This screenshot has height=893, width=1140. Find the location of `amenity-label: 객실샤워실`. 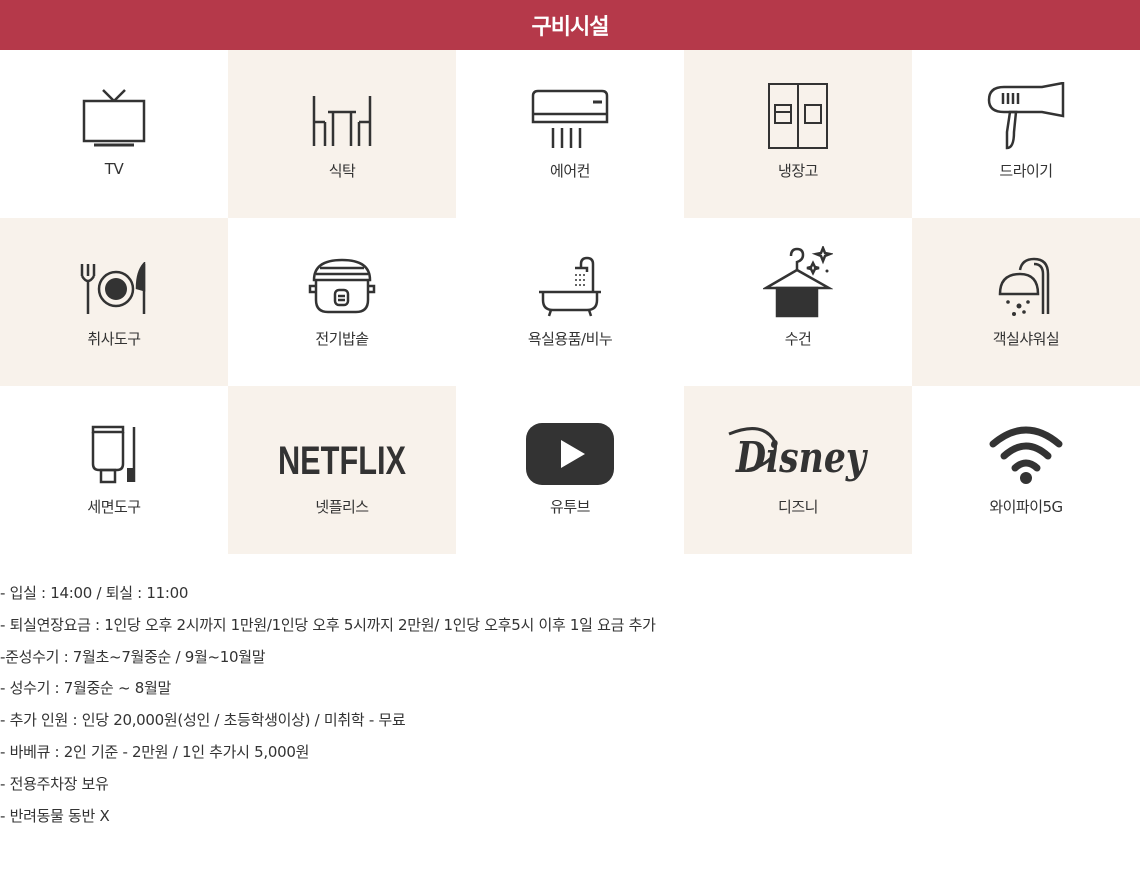

amenity-label: 객실샤워실 is located at coordinates (1026, 339).